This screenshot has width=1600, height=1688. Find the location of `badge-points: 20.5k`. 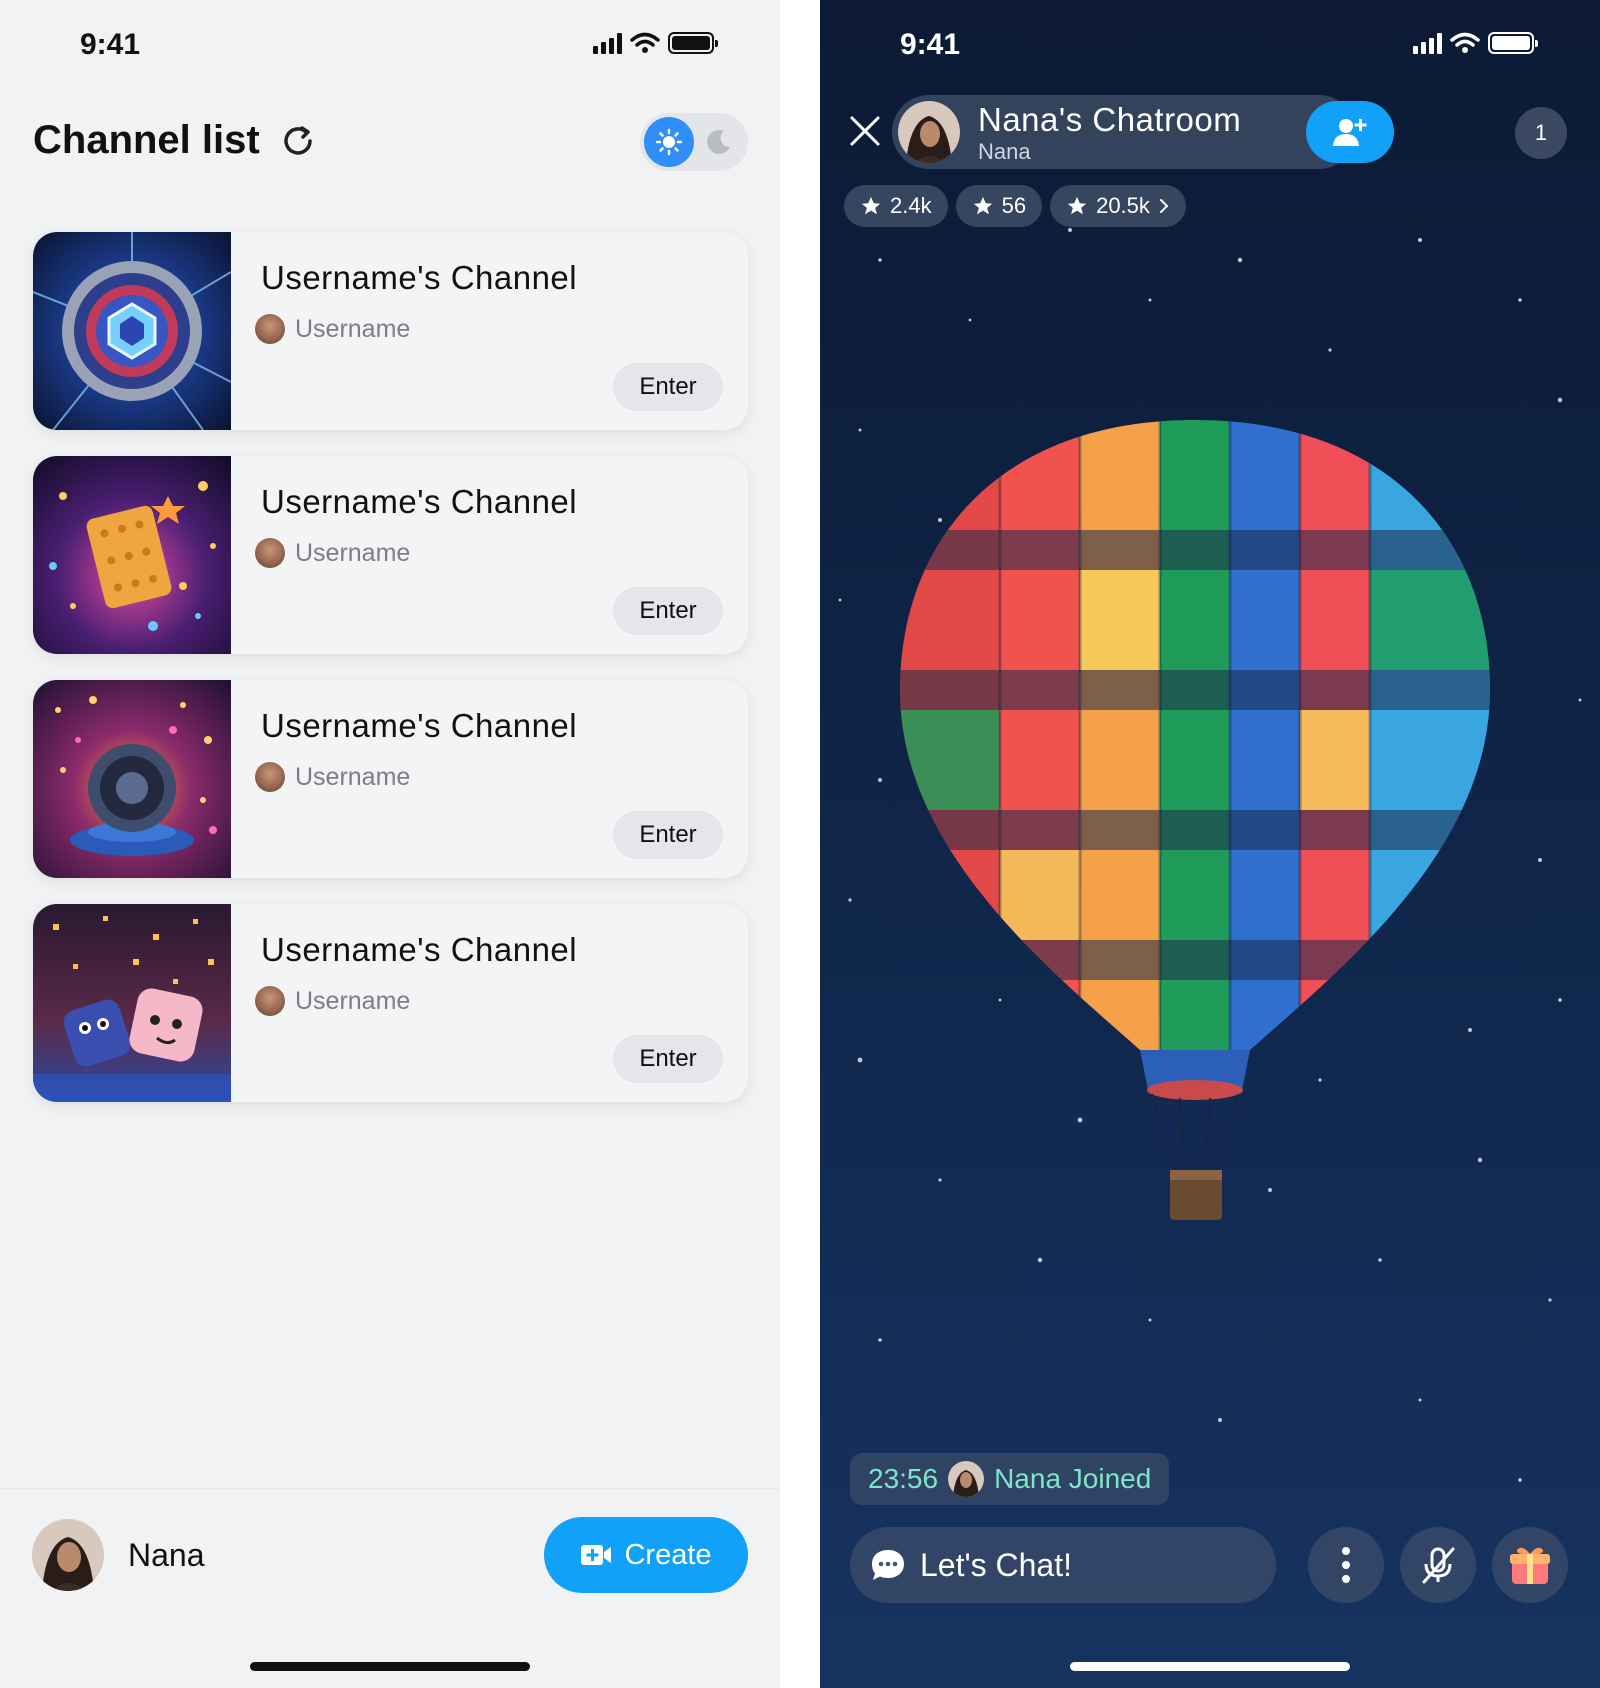

badge-points: 20.5k is located at coordinates (1118, 206).